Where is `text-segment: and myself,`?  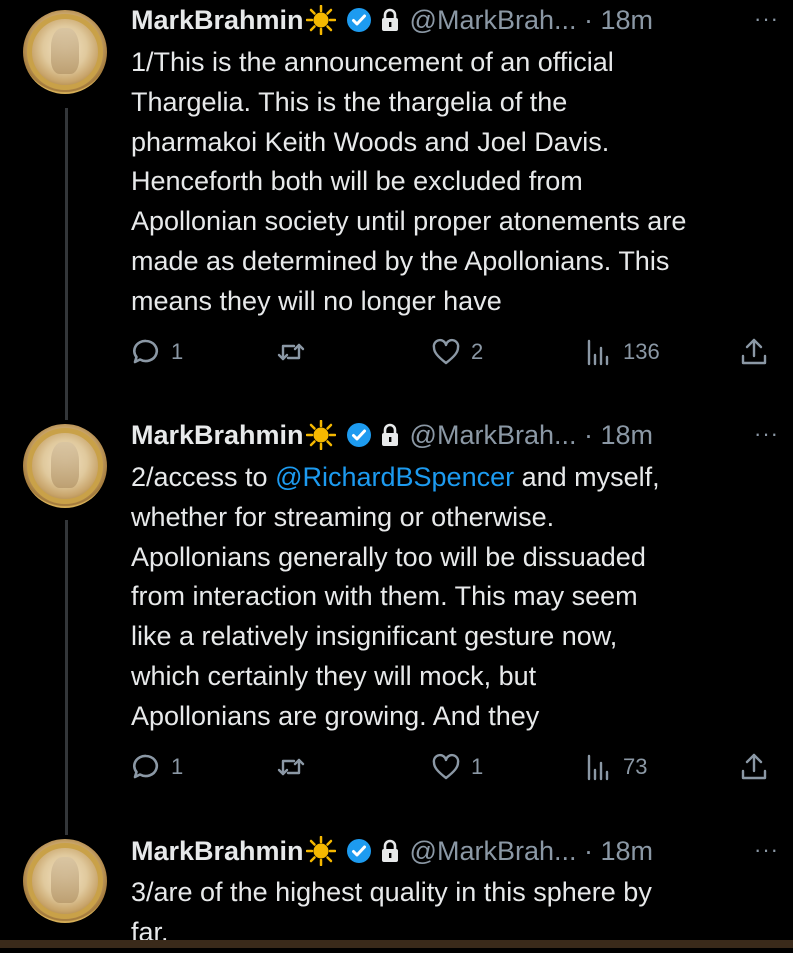
text-segment: and myself, is located at coordinates (587, 477).